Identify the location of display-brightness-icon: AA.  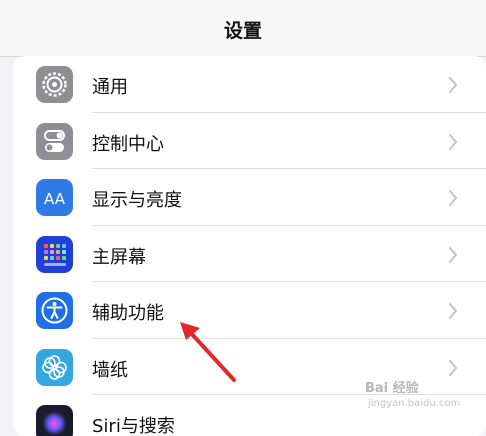
(54, 197).